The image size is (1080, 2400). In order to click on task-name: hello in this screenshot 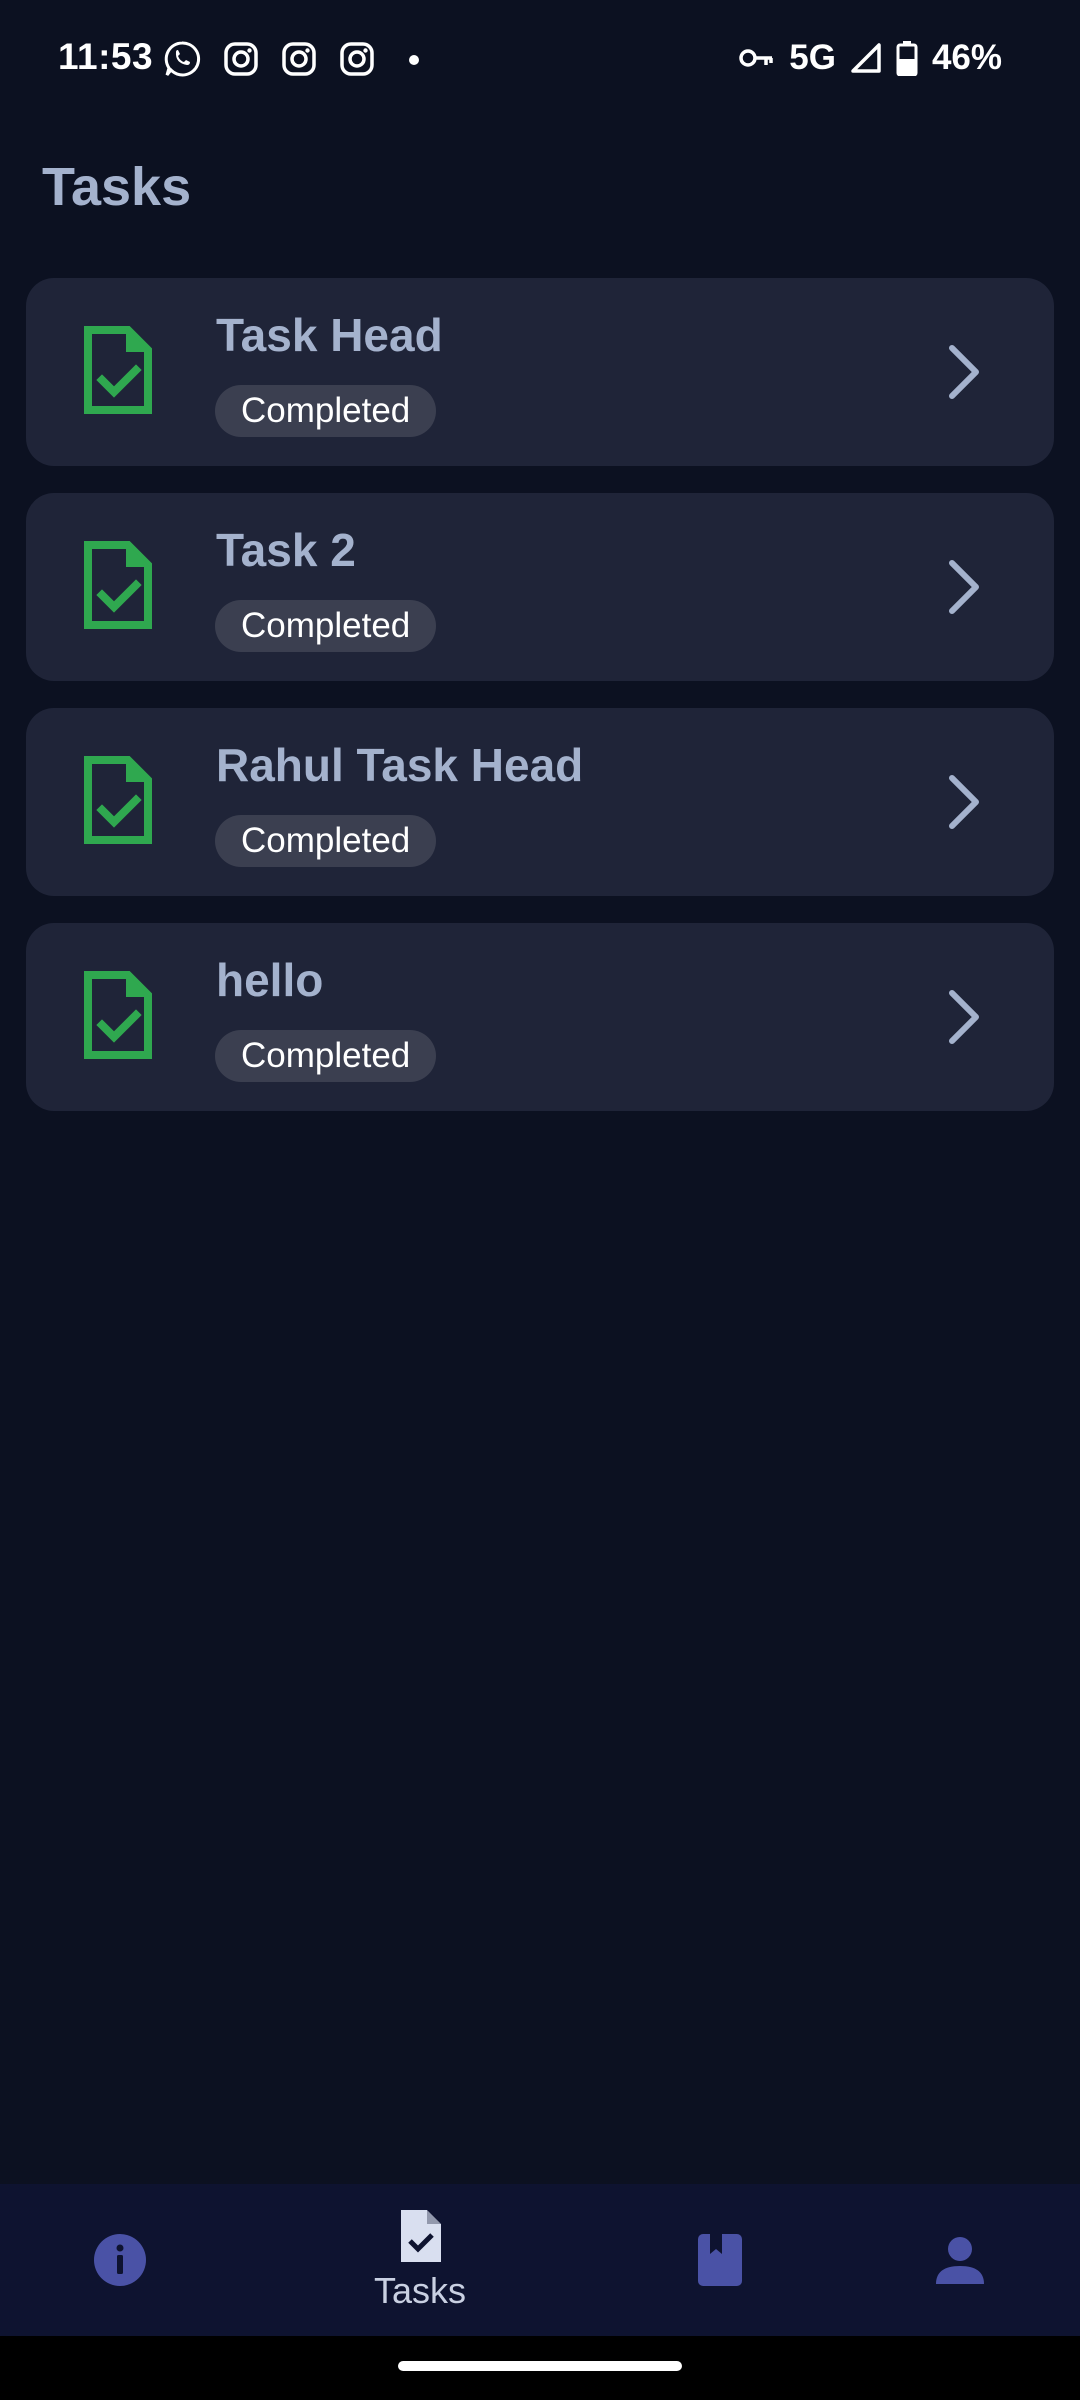, I will do `click(270, 980)`.